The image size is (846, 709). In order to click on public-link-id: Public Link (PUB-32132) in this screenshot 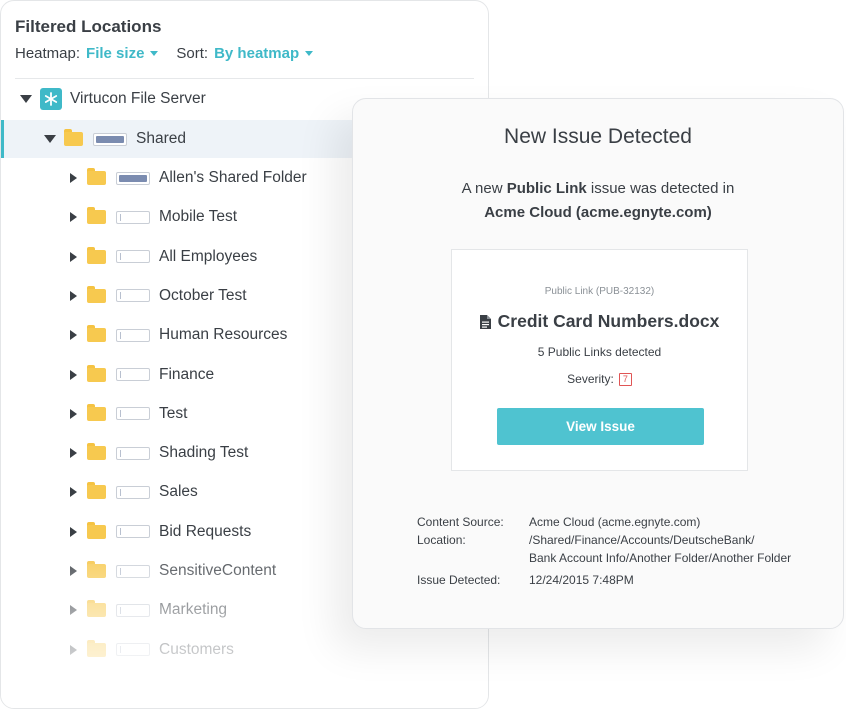, I will do `click(599, 291)`.